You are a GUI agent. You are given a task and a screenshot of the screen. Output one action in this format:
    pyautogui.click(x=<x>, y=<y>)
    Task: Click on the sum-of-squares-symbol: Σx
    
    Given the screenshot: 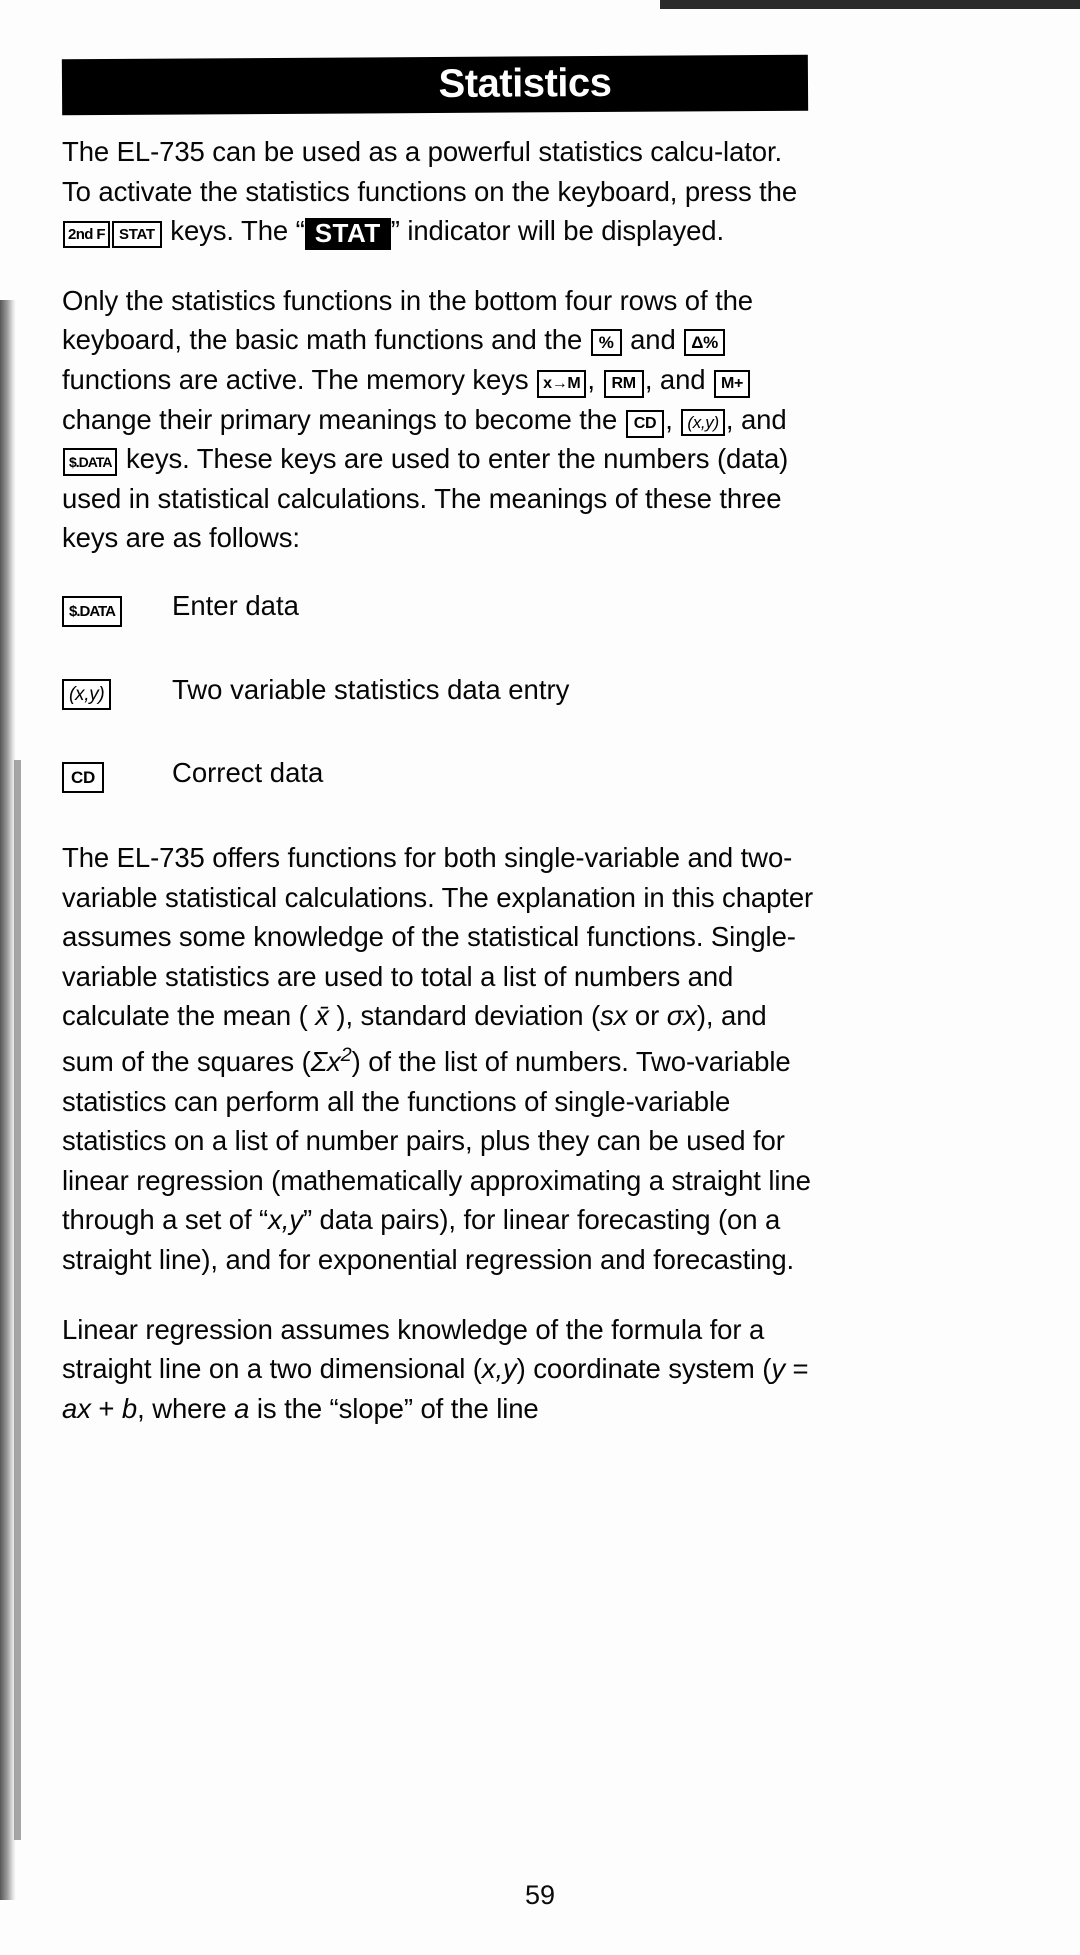 What is the action you would take?
    pyautogui.click(x=325, y=1062)
    